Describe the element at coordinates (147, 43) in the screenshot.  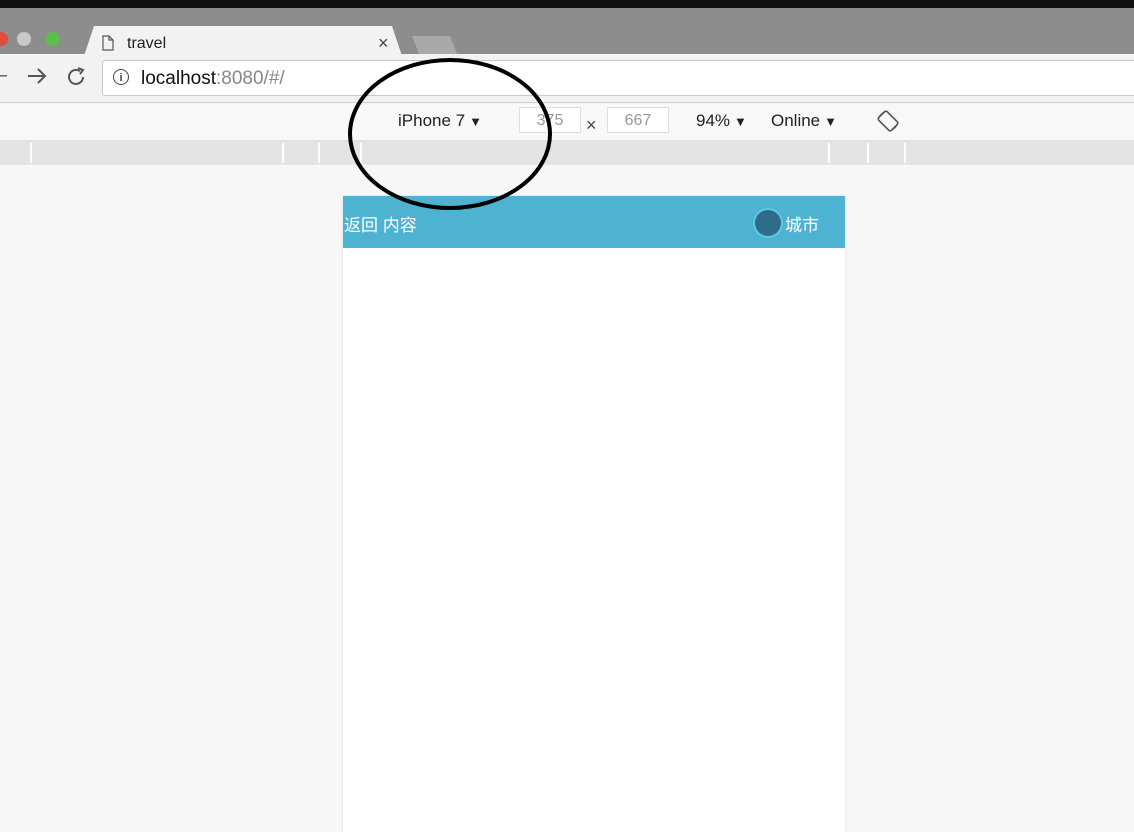
I see `tab-title: travel` at that location.